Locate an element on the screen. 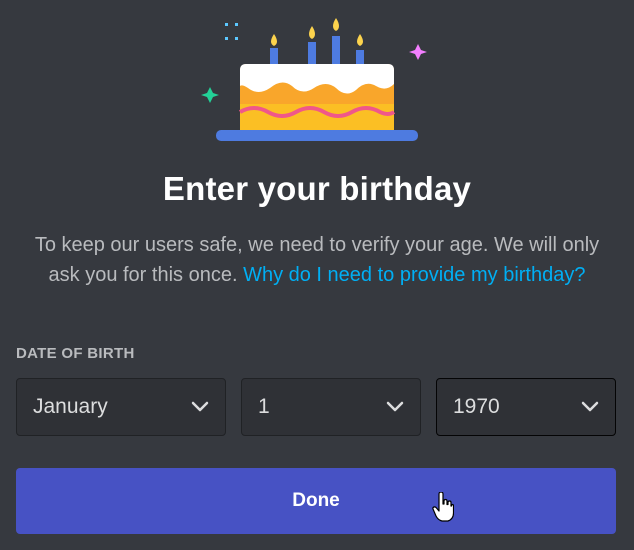 This screenshot has height=550, width=634. day-select: 1 is located at coordinates (331, 407).